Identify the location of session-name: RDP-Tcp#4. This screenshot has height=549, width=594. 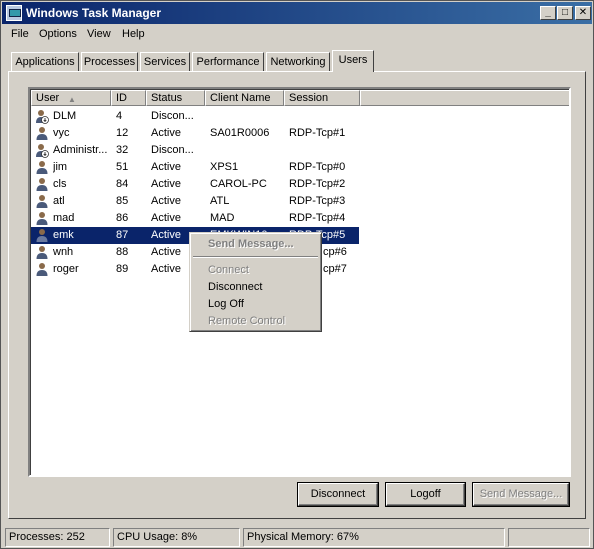
(317, 218).